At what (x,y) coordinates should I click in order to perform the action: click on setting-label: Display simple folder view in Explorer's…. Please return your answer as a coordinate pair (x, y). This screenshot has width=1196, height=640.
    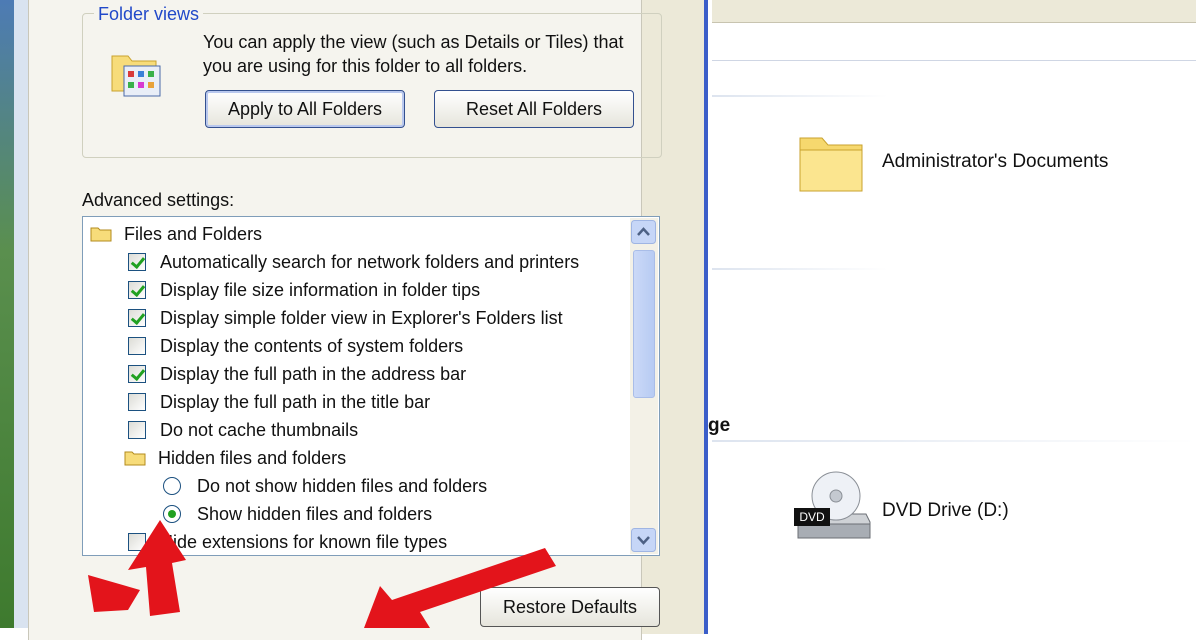
    Looking at the image, I should click on (361, 317).